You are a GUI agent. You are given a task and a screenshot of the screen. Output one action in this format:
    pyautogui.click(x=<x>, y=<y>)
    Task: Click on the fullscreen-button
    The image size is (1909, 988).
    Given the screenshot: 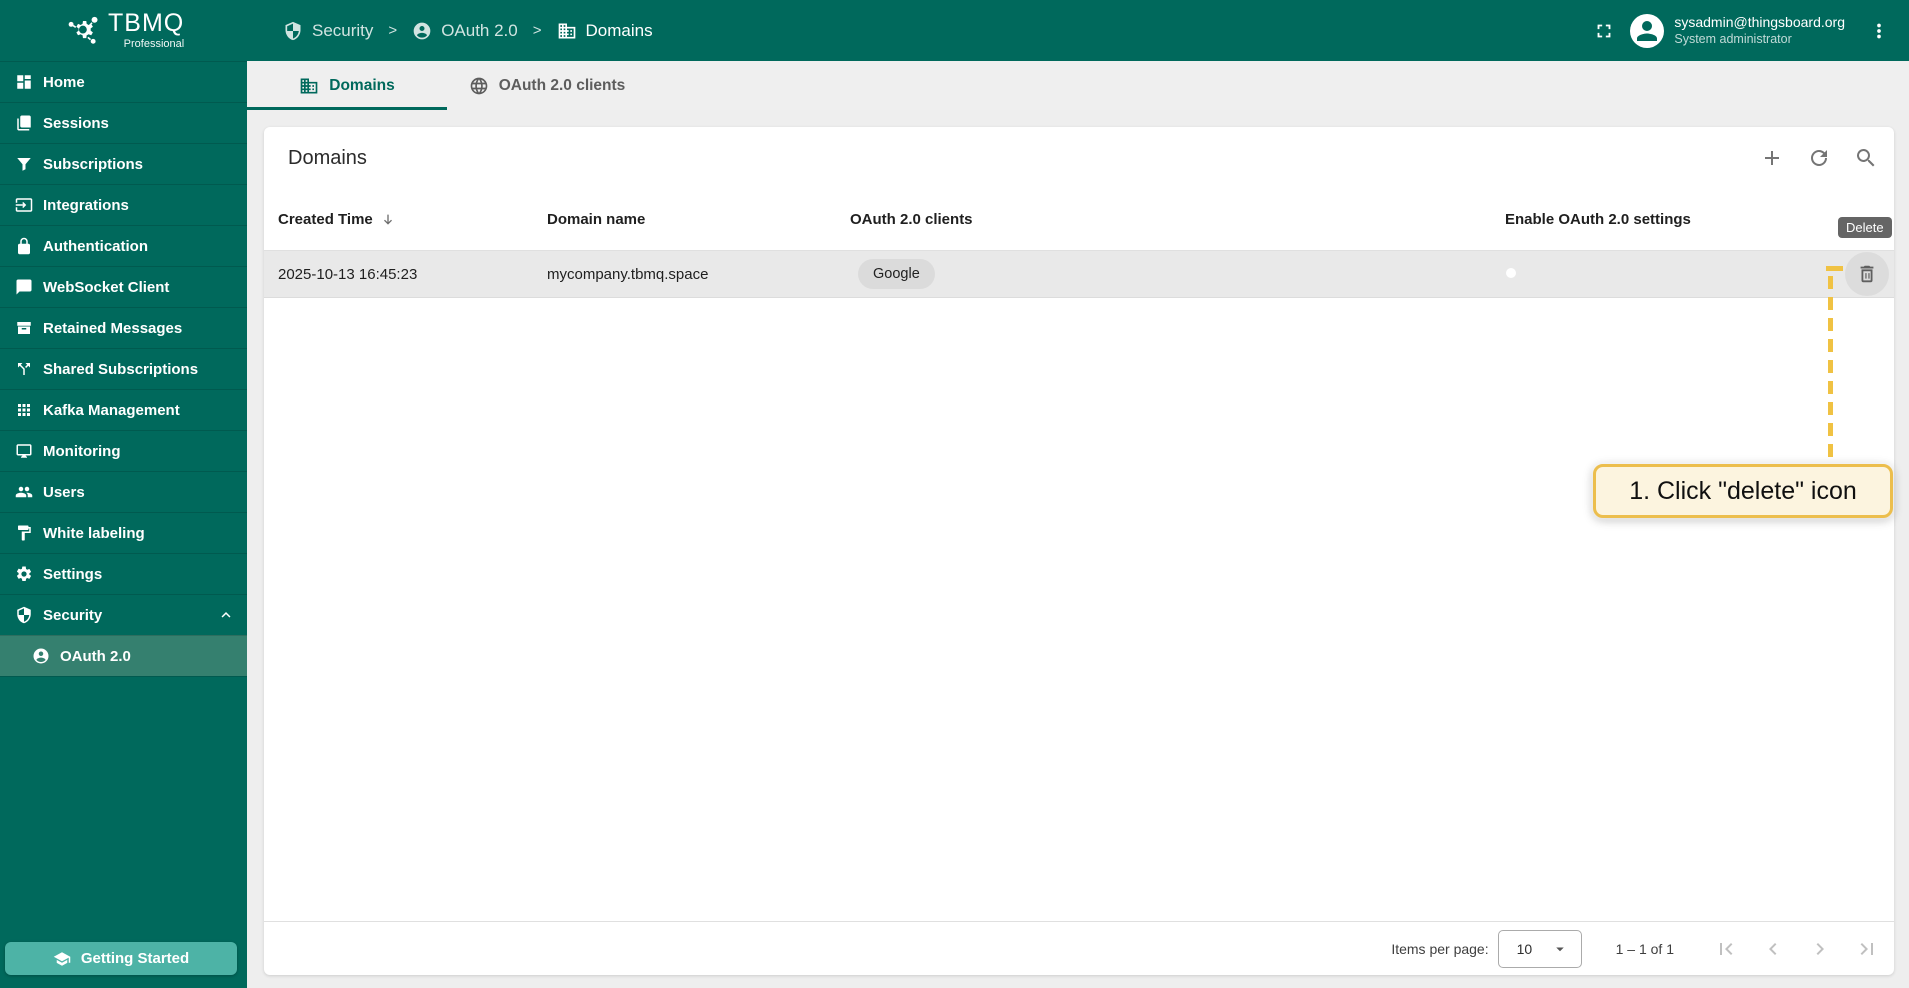 What is the action you would take?
    pyautogui.click(x=1604, y=31)
    